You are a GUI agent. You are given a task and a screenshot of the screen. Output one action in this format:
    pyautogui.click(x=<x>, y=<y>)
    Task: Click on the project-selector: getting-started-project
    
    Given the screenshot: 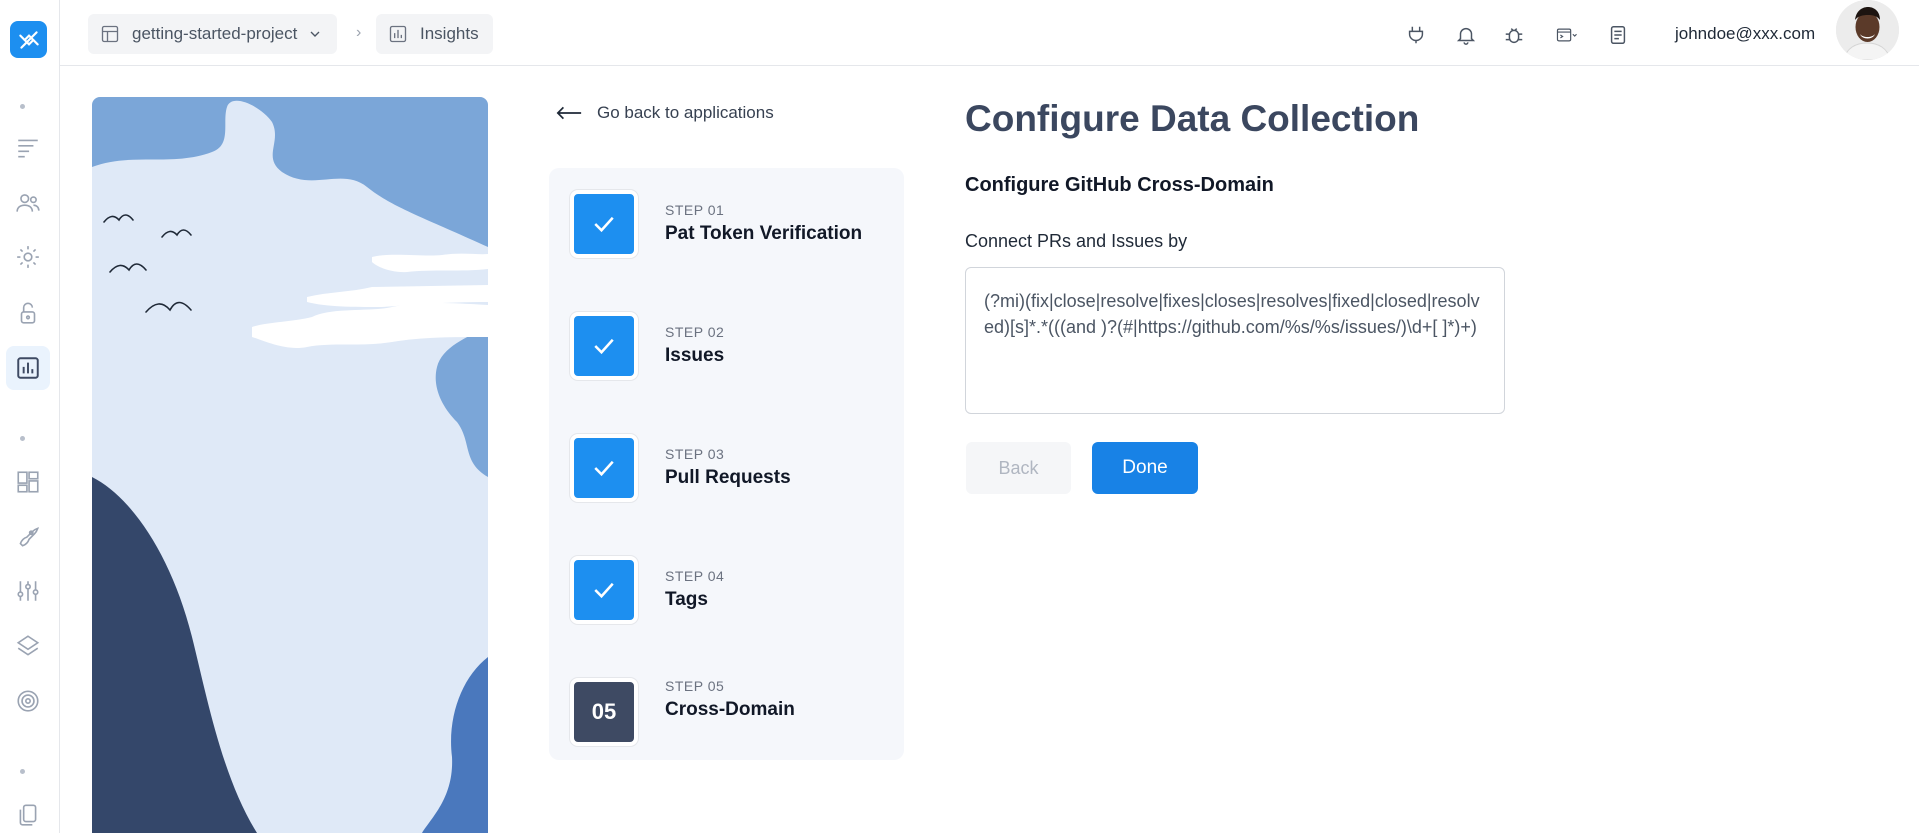 What is the action you would take?
    pyautogui.click(x=213, y=34)
    